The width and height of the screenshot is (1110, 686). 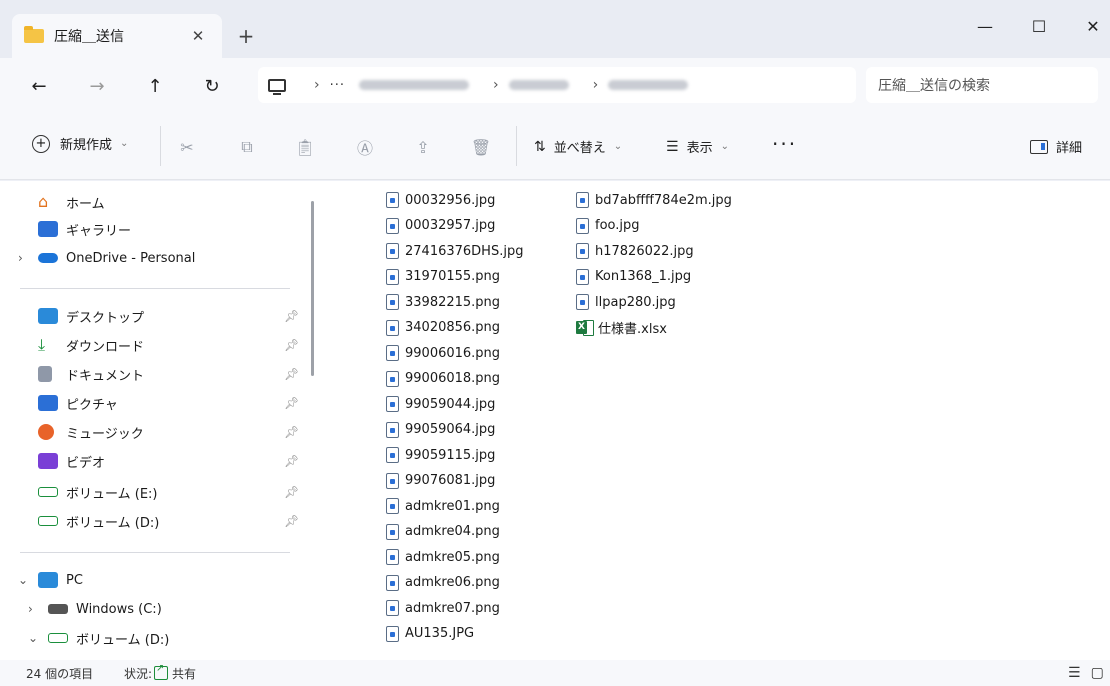 I want to click on file-item: 99076081.jpg, so click(x=440, y=481).